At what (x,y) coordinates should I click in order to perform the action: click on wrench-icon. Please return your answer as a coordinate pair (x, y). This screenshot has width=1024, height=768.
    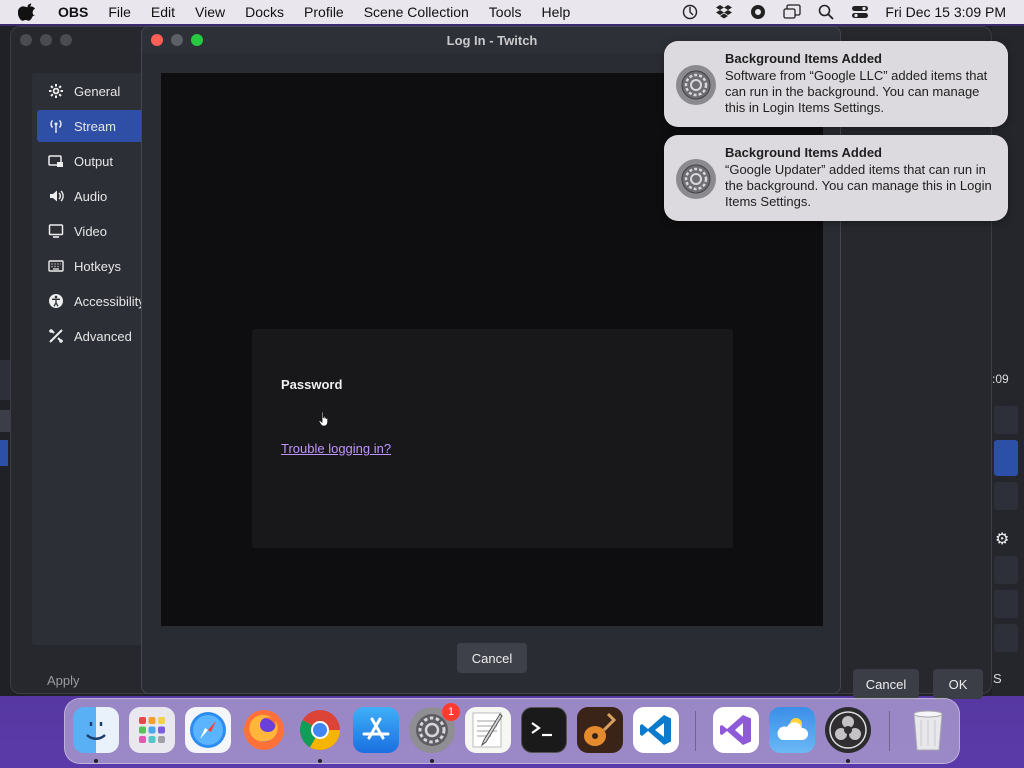
    Looking at the image, I should click on (56, 336).